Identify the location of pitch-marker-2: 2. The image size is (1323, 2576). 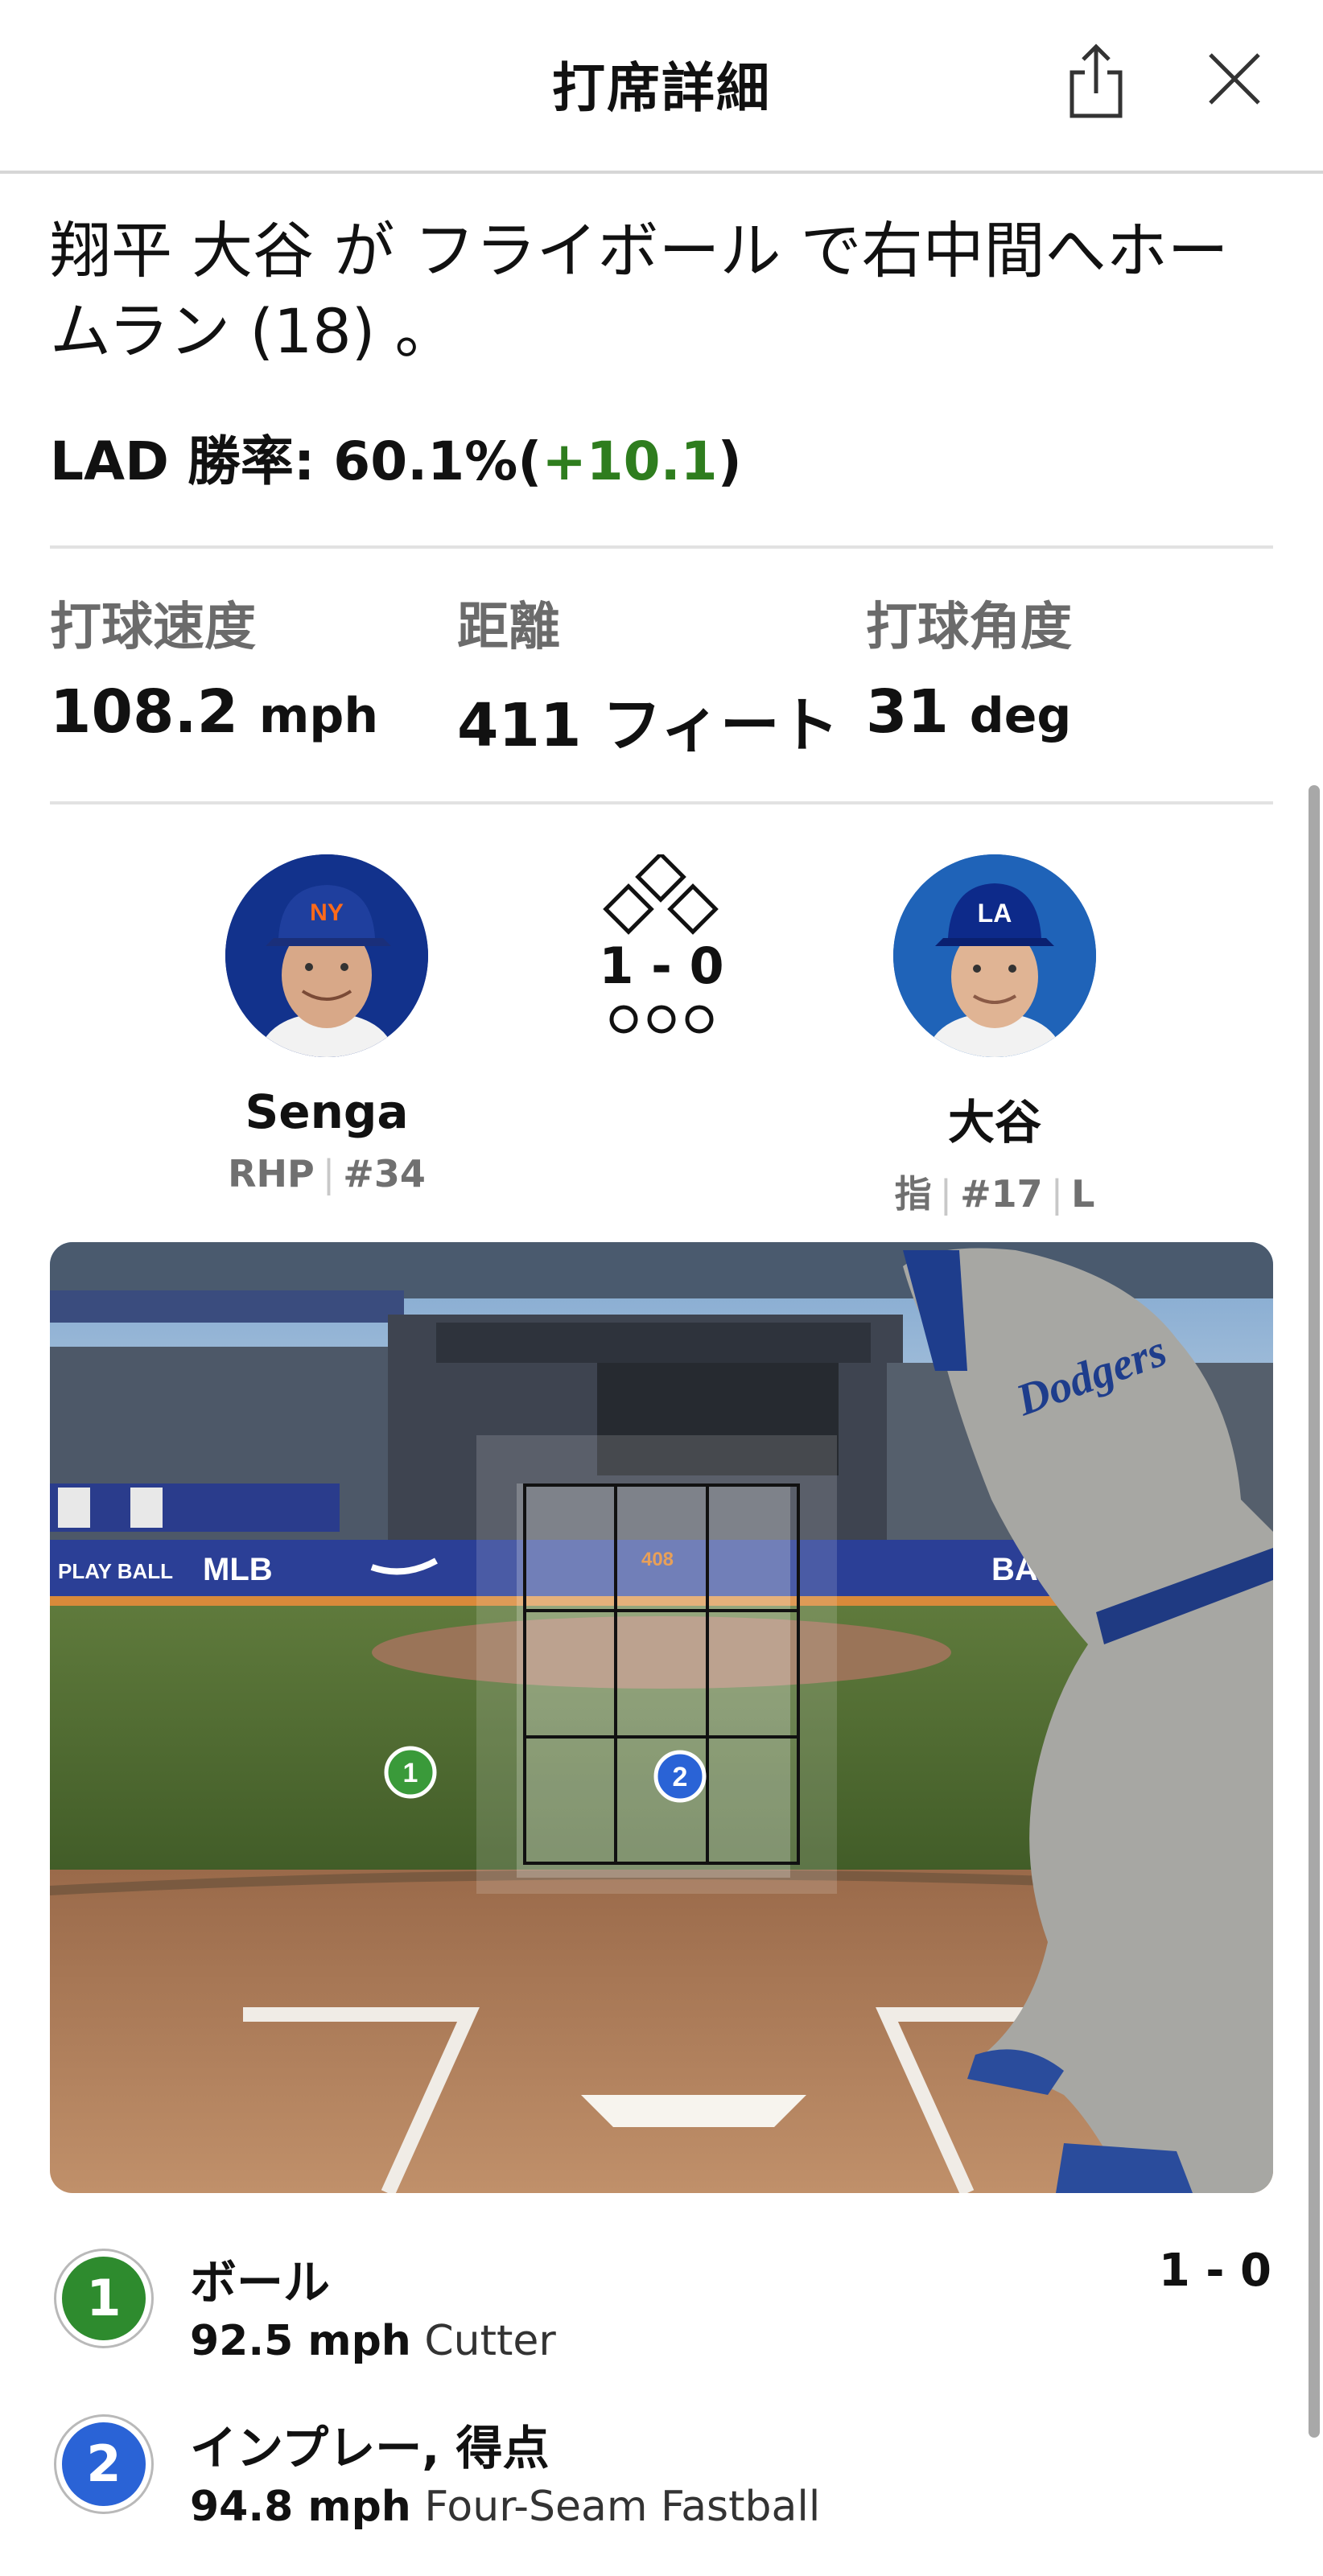
(680, 1776).